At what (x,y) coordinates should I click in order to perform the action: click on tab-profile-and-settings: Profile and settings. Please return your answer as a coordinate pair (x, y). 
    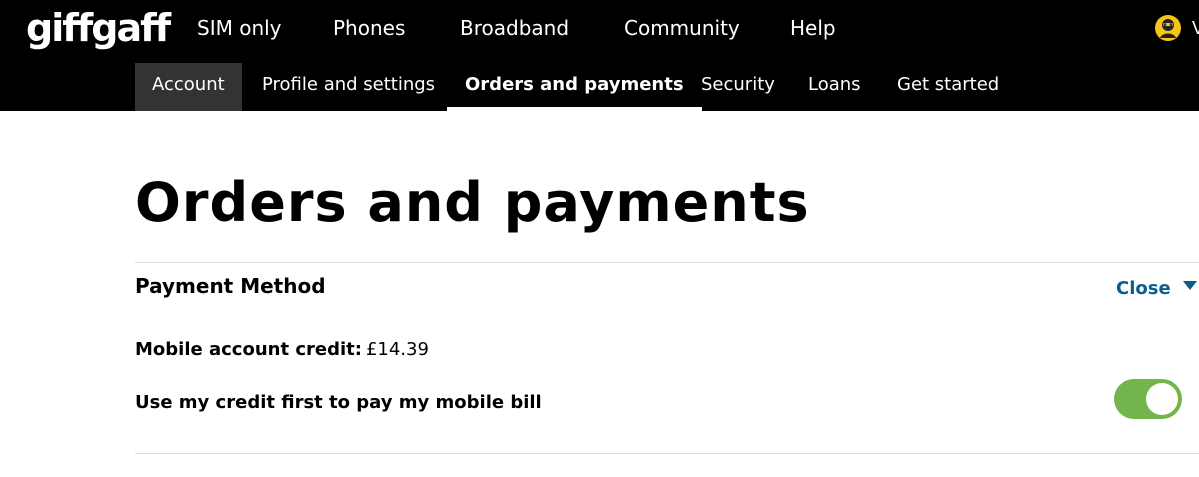
    Looking at the image, I should click on (348, 87).